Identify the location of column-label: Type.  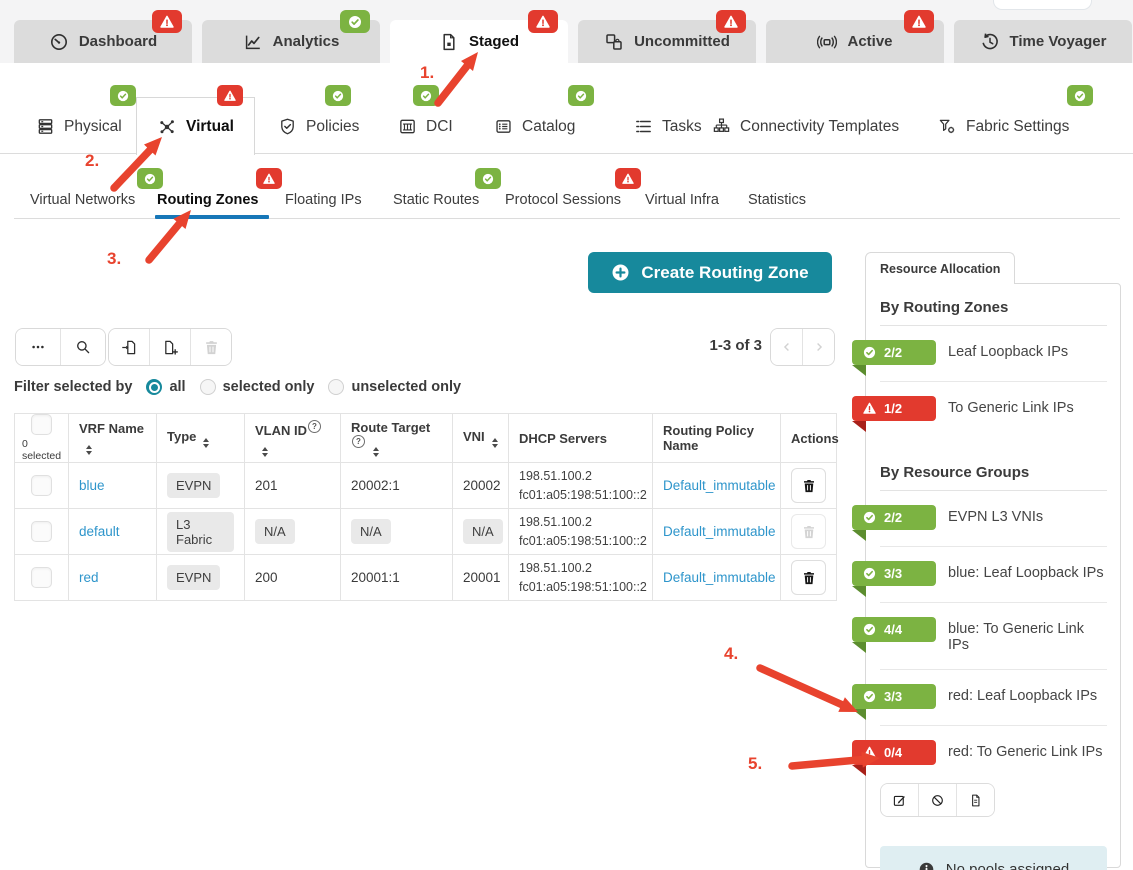
(182, 436).